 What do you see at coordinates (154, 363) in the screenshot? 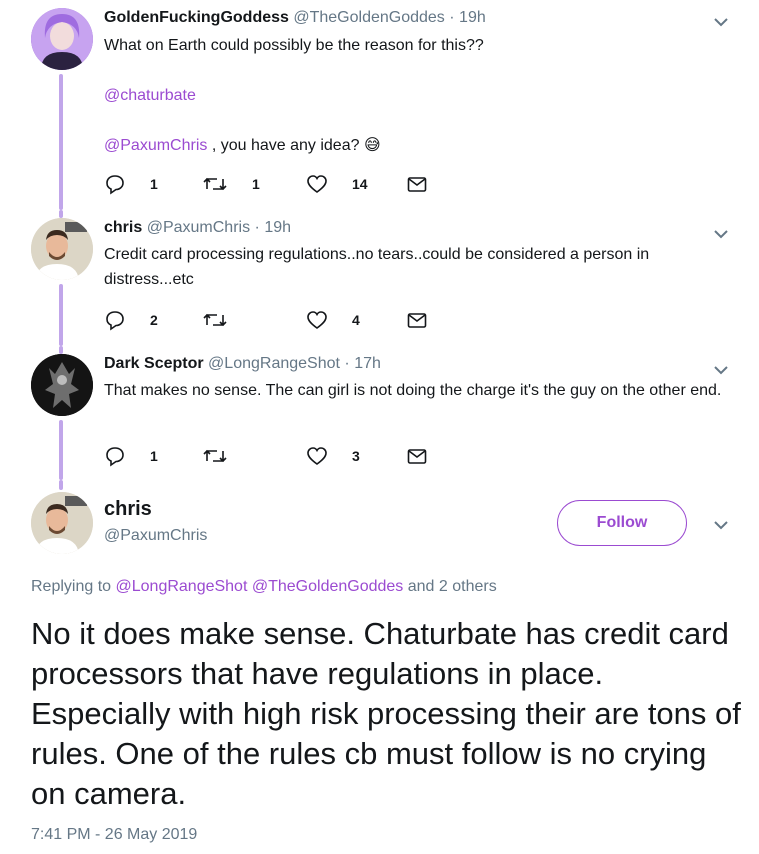
I see `author-name: Dark Sceptor` at bounding box center [154, 363].